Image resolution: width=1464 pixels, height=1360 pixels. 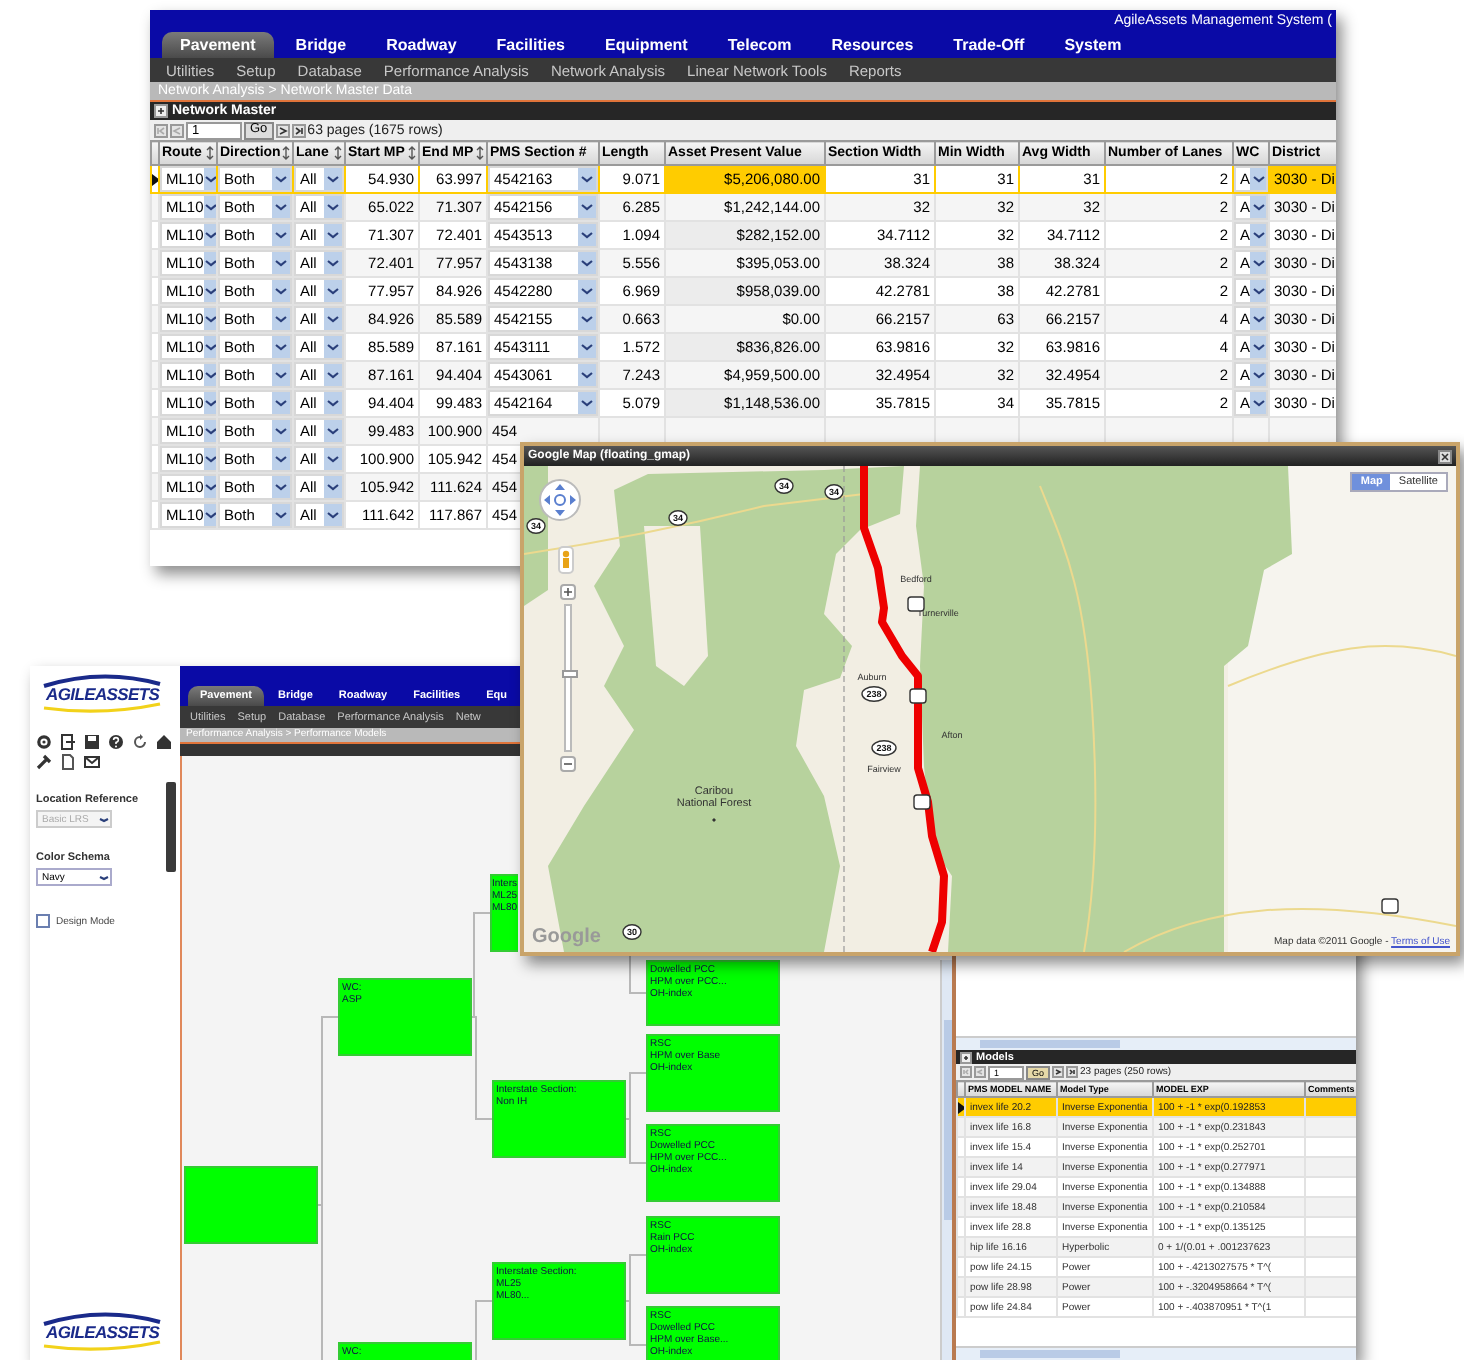 I want to click on help-icon, so click(x=116, y=742).